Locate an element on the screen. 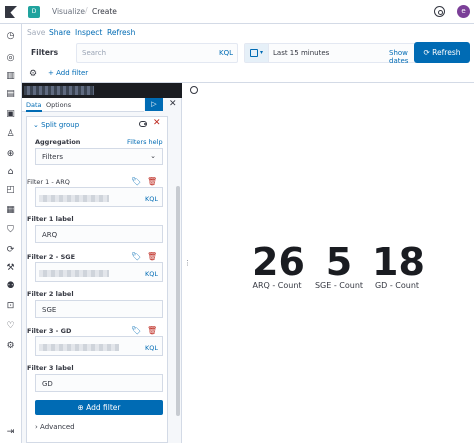  add-filter-link: + Add filter is located at coordinates (68, 73).